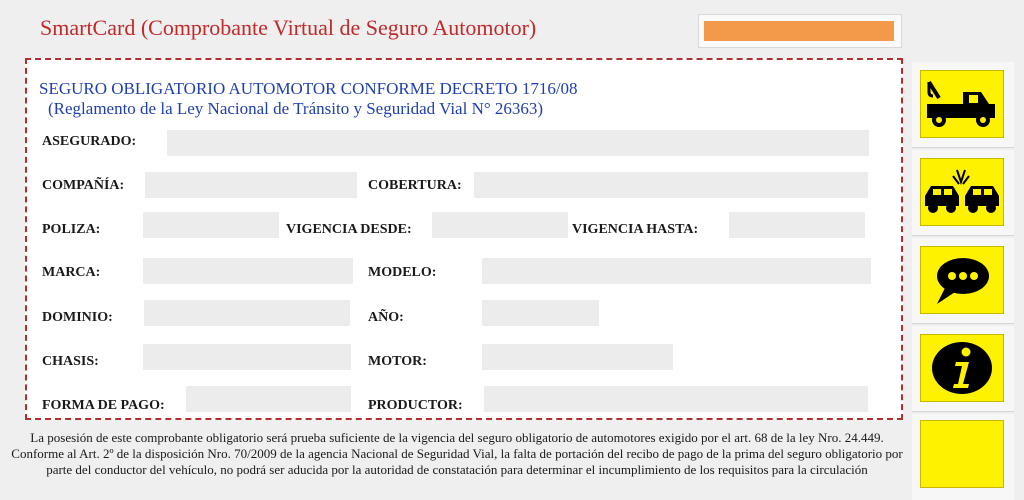 This screenshot has height=500, width=1024. What do you see at coordinates (251, 185) in the screenshot?
I see `compania-field` at bounding box center [251, 185].